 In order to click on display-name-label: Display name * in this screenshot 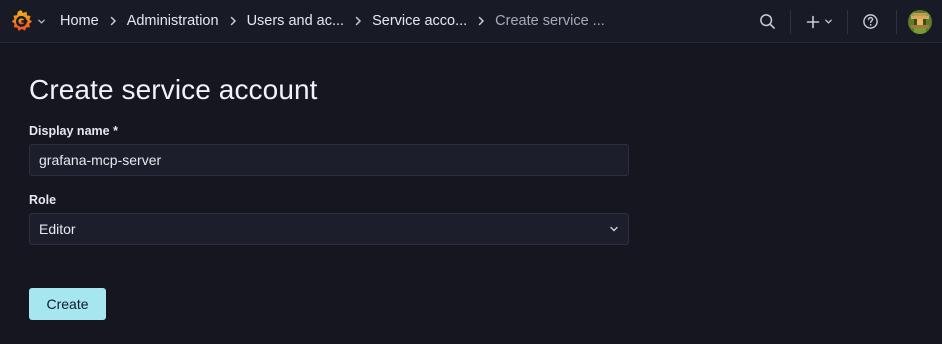, I will do `click(73, 131)`.